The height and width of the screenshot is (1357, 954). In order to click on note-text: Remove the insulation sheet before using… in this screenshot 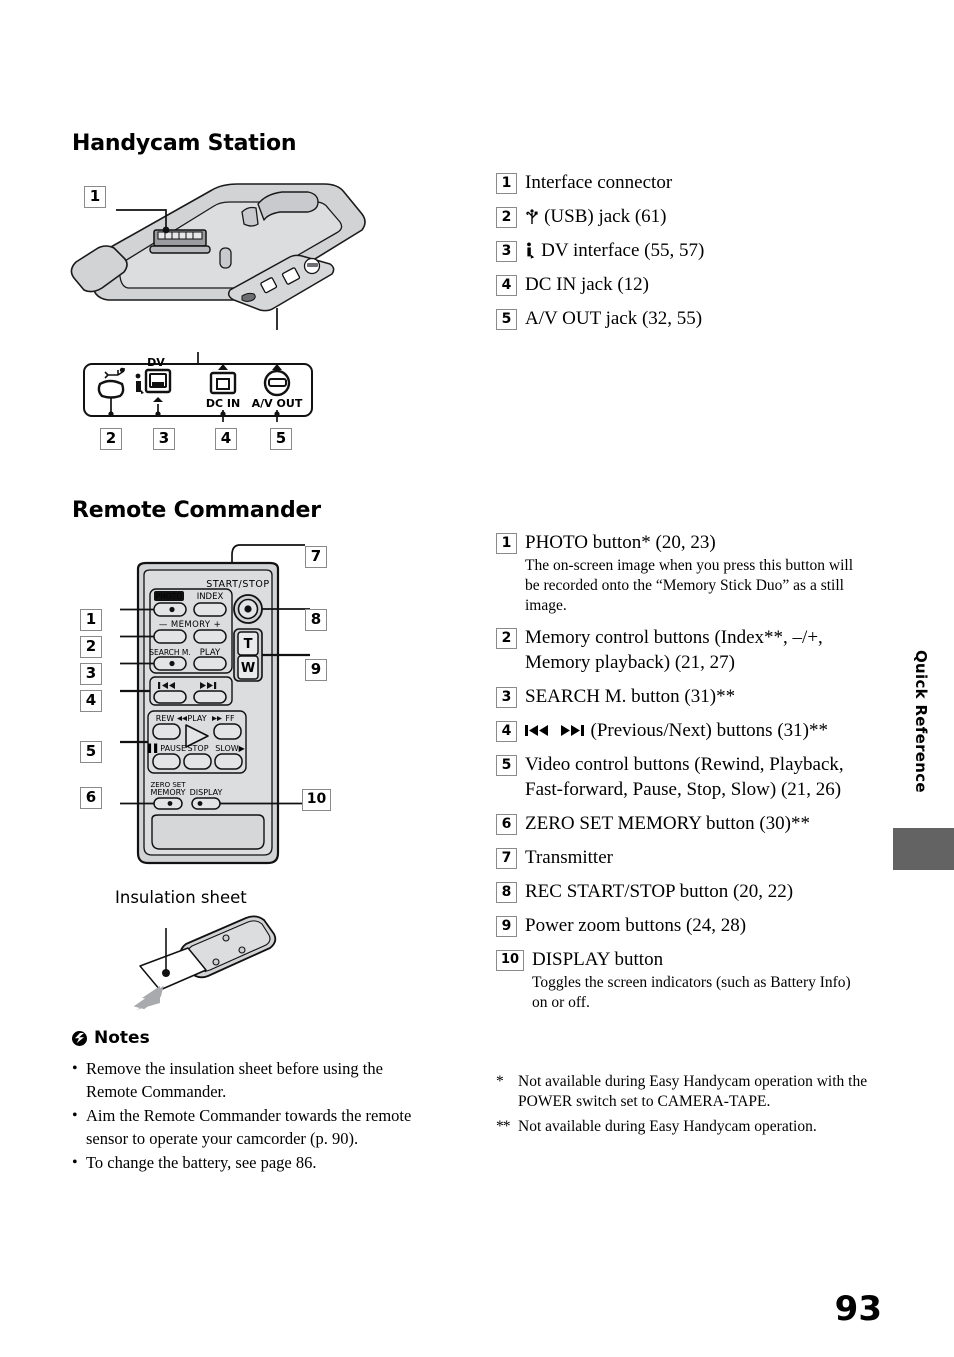, I will do `click(234, 1080)`.